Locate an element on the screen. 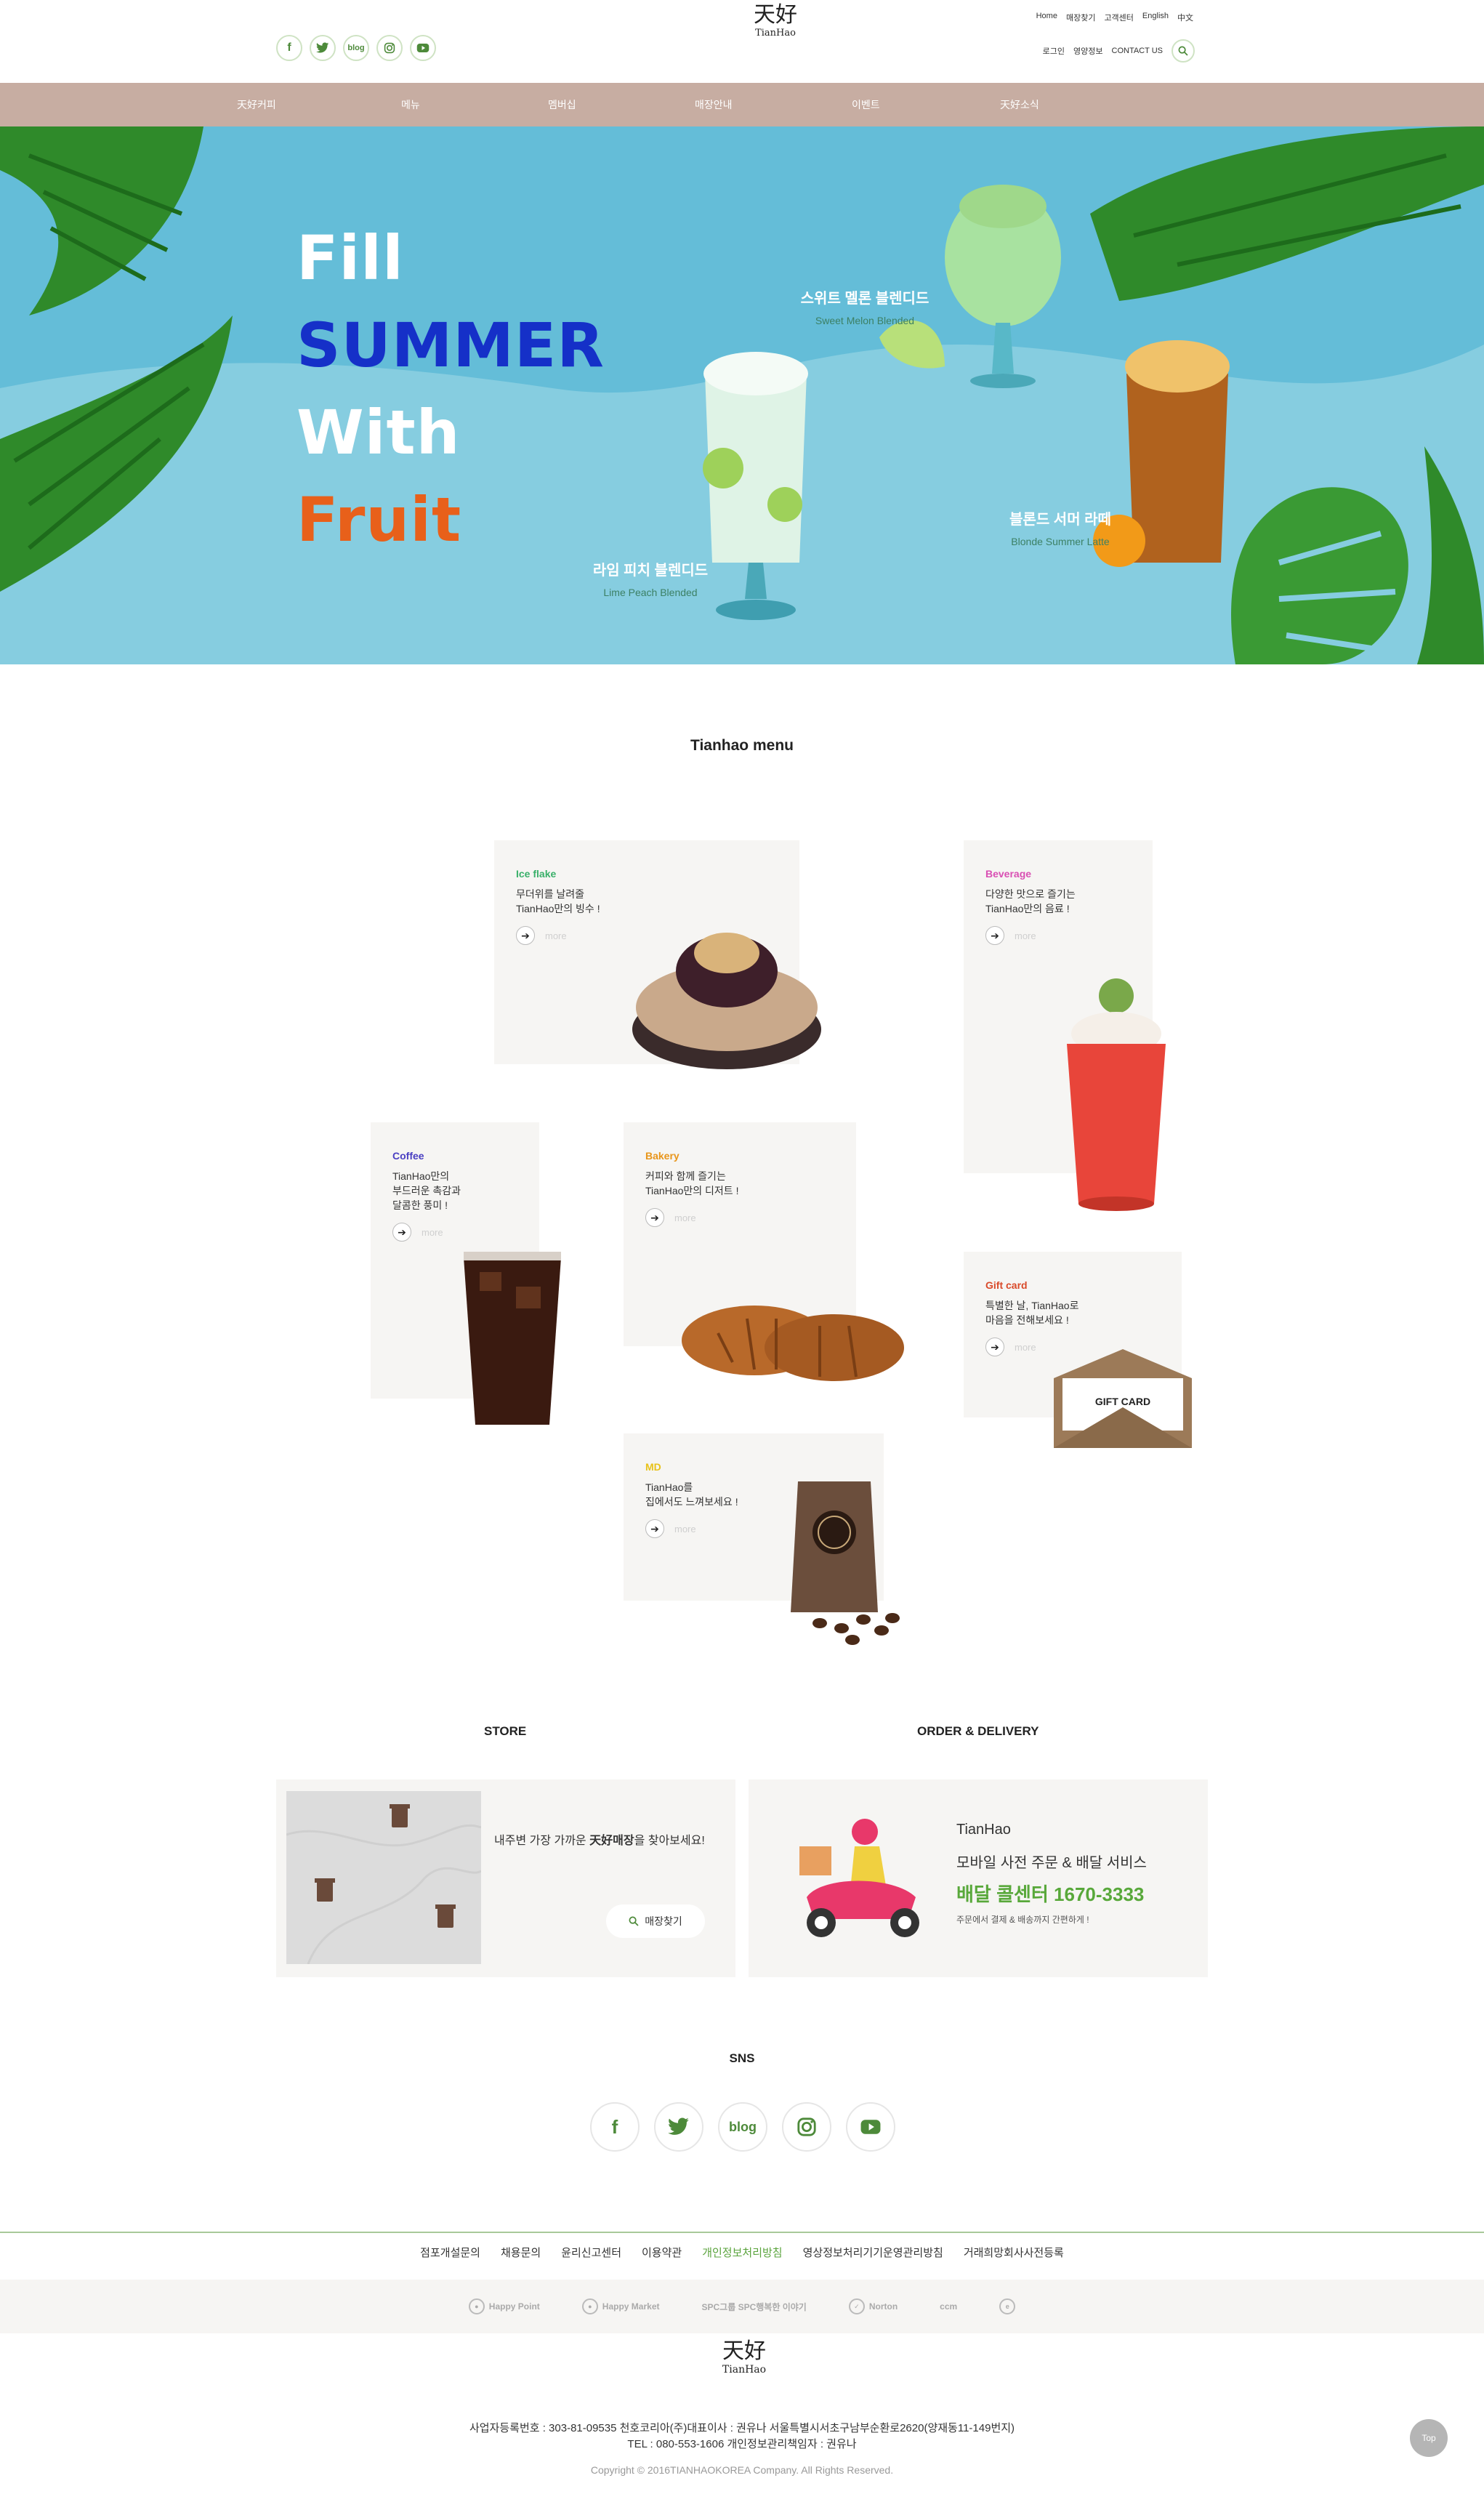  hero-line-4: Fruit is located at coordinates (380, 519).